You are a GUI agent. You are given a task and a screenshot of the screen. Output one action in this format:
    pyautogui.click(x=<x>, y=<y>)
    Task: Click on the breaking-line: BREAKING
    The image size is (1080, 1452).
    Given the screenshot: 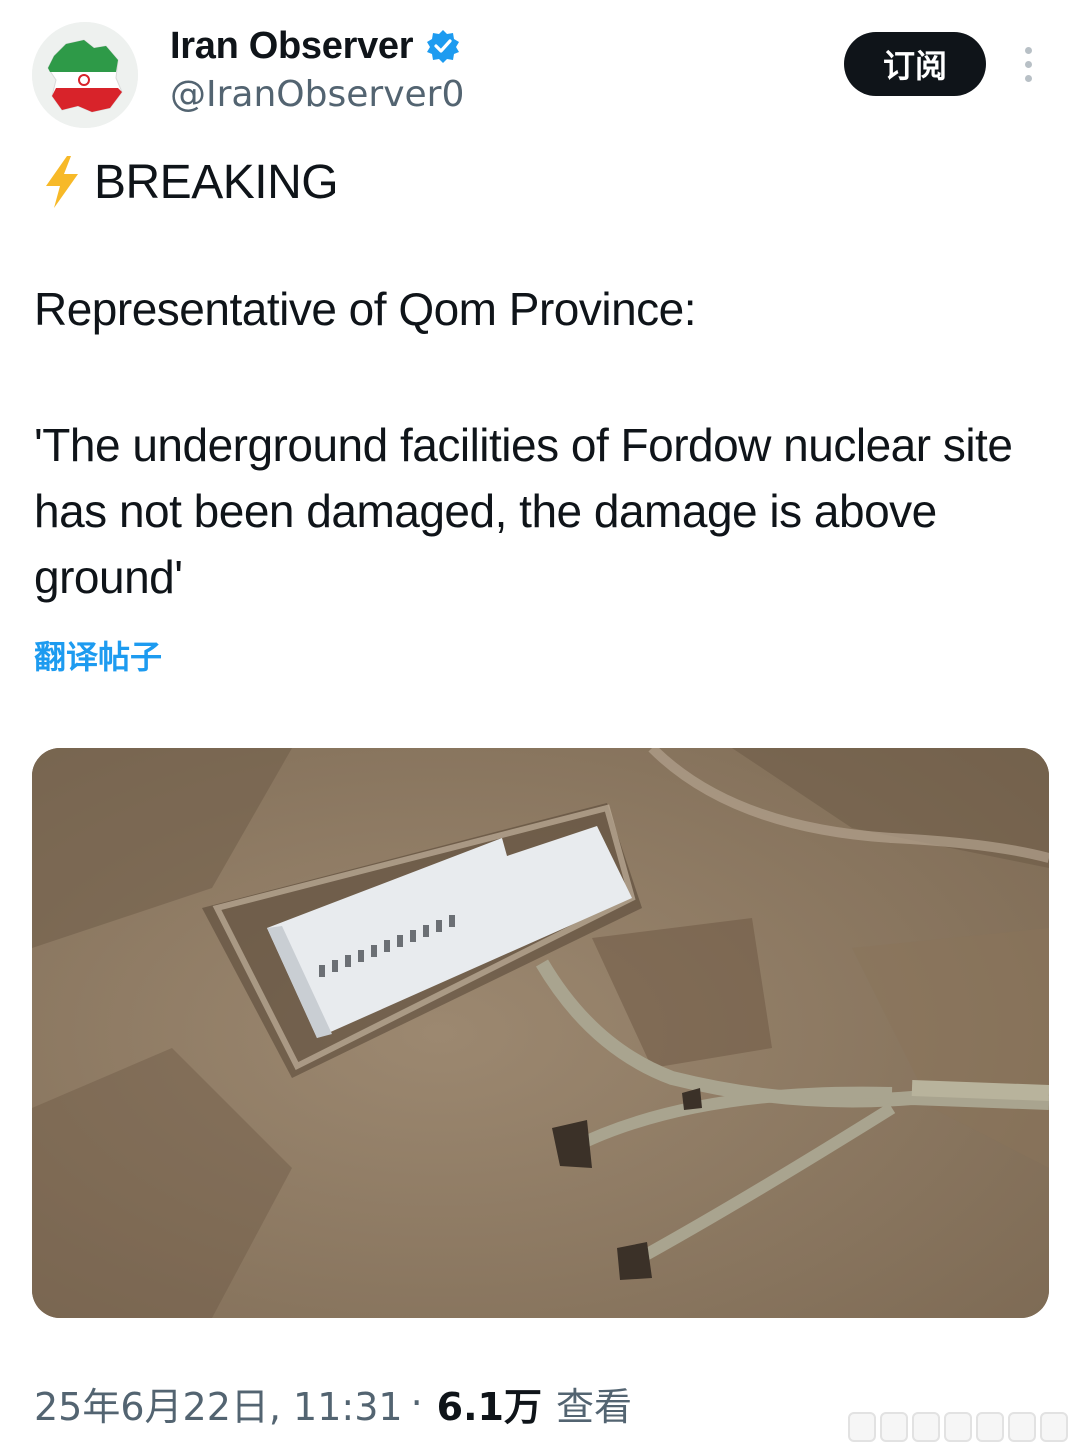 What is the action you would take?
    pyautogui.click(x=189, y=182)
    